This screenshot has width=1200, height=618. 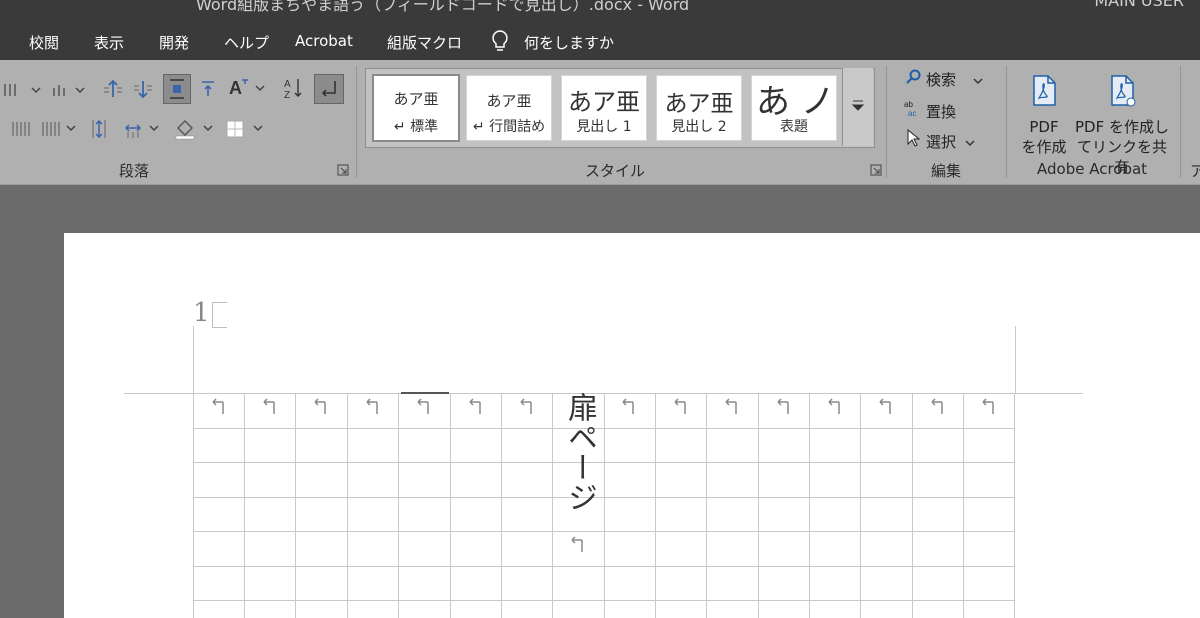 What do you see at coordinates (604, 127) in the screenshot?
I see `style-name: 見出し 1` at bounding box center [604, 127].